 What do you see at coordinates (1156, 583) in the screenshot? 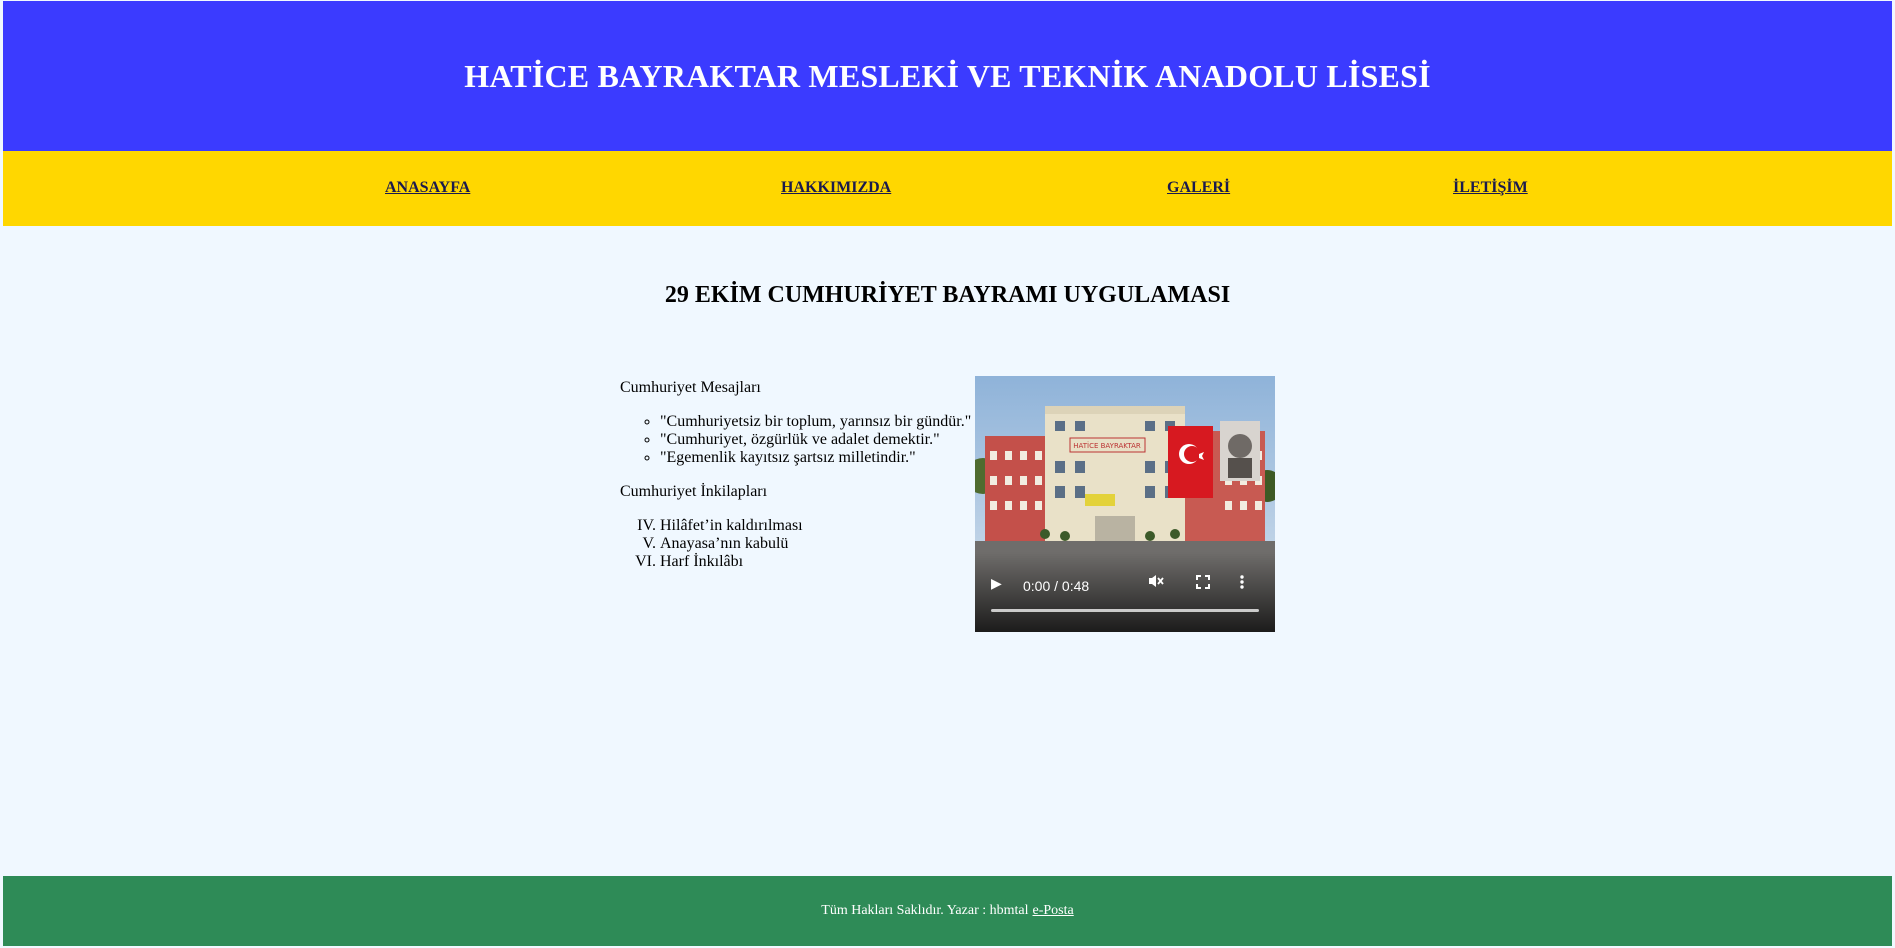
I see `volume-muted-icon` at bounding box center [1156, 583].